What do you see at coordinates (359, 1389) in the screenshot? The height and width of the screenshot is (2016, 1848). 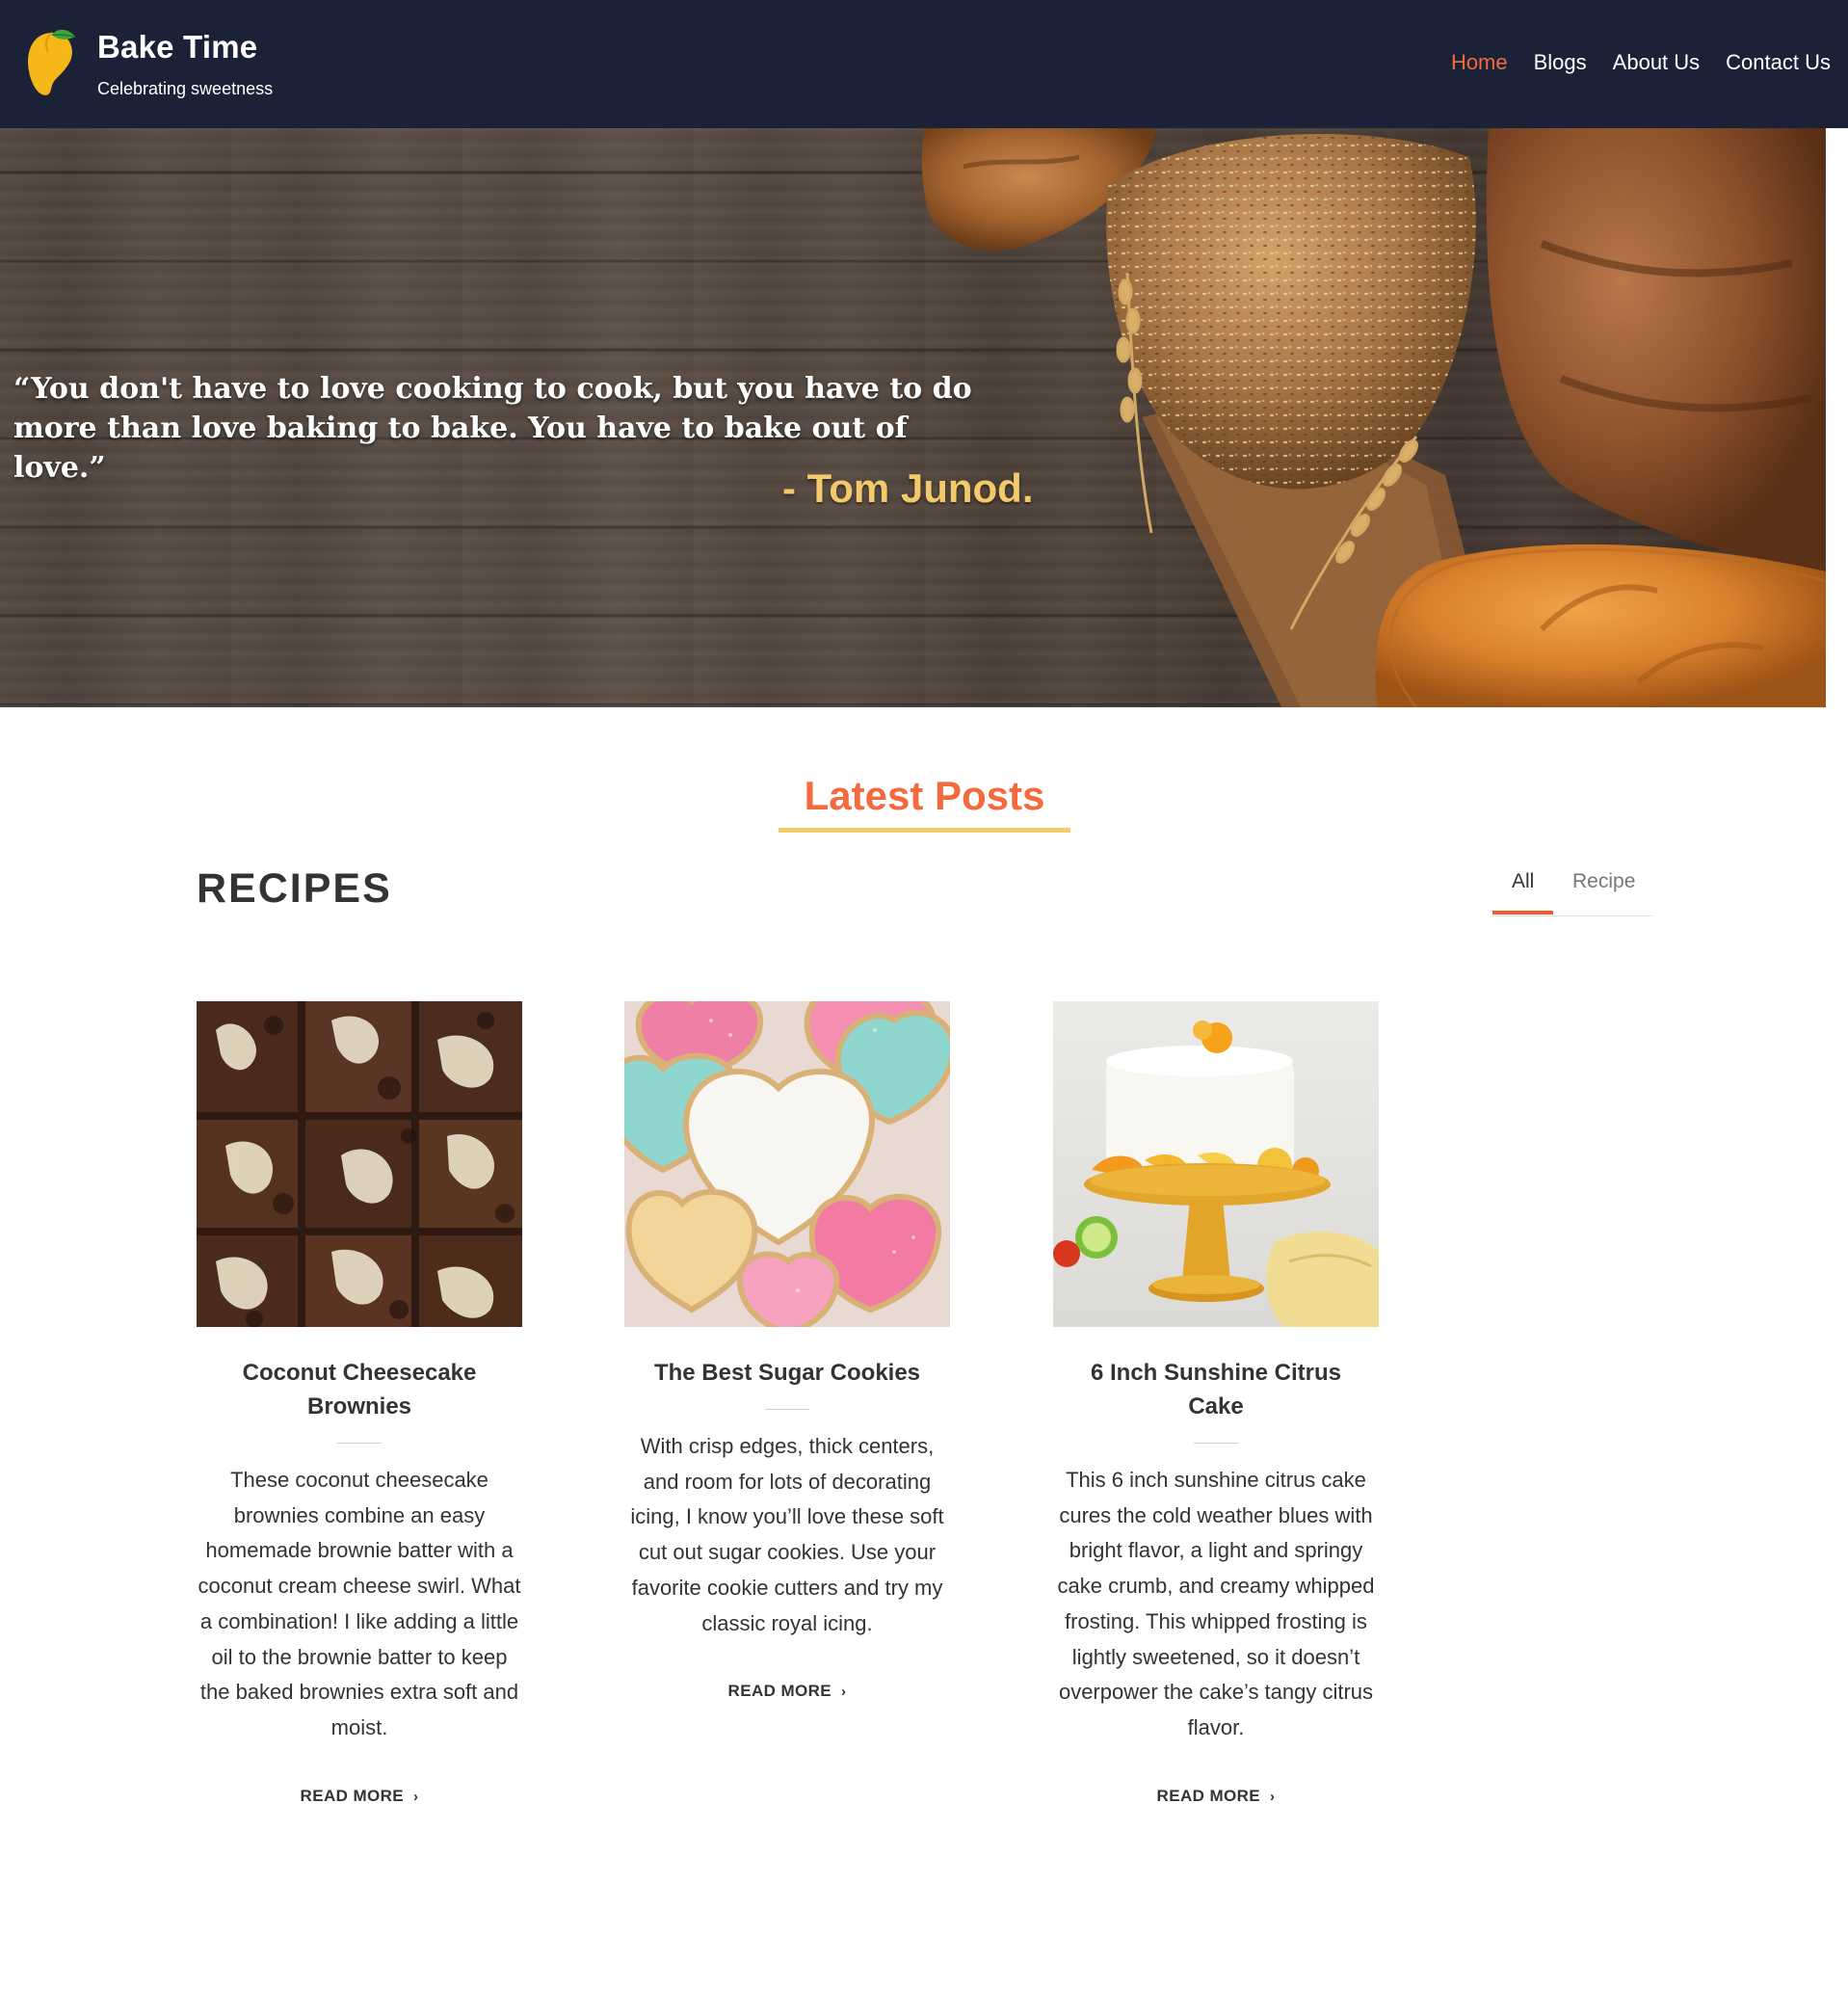 I see `card-title: Coconut Cheesecake Brownies` at bounding box center [359, 1389].